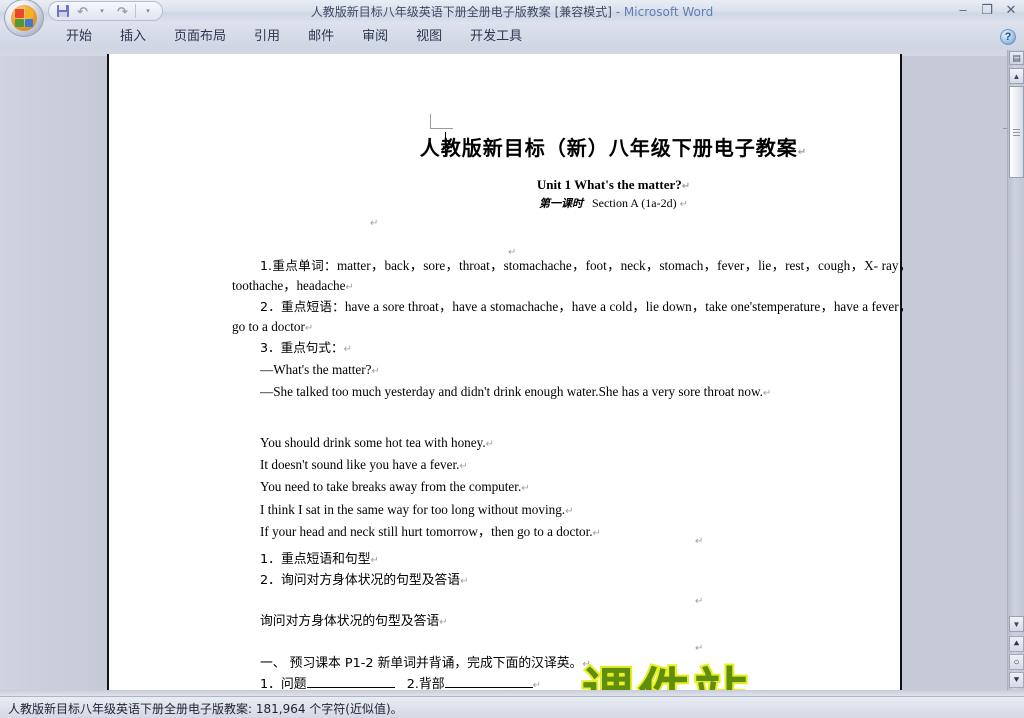 The height and width of the screenshot is (718, 1024). I want to click on toolbar-divider, so click(135, 11).